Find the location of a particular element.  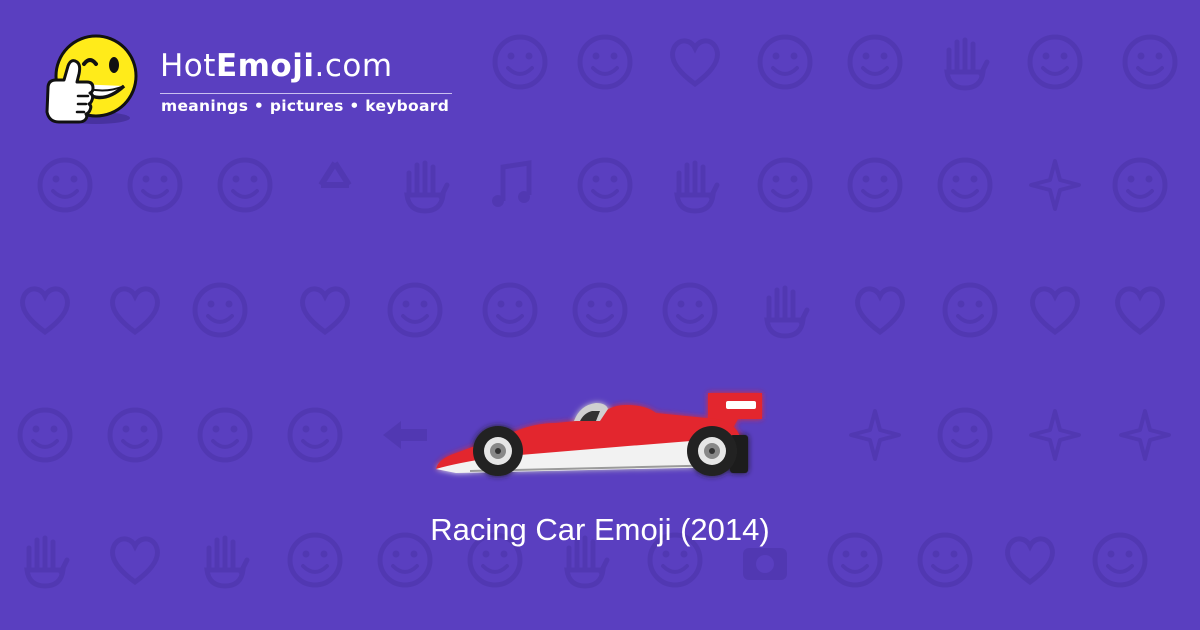

sun-icon is located at coordinates (1145, 435).